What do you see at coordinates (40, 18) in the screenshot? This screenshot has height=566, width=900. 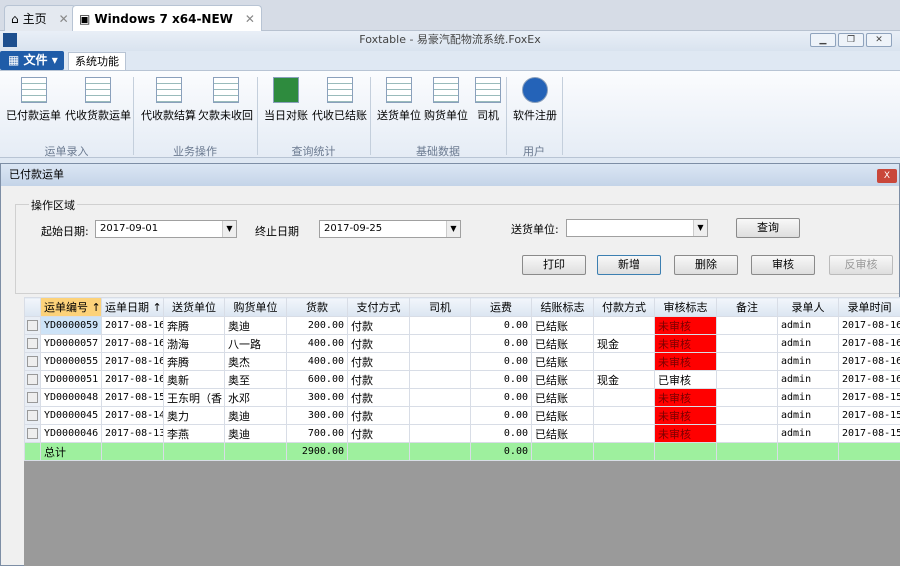 I see `tab-home: ⌂ 主页 ✕` at bounding box center [40, 18].